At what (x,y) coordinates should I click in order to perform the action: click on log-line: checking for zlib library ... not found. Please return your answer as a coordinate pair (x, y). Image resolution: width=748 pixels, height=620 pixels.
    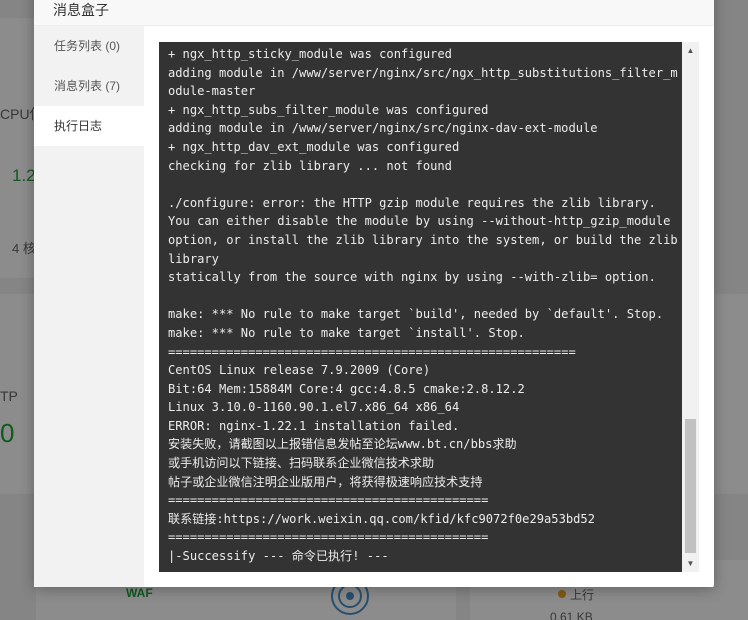
    Looking at the image, I should click on (310, 165).